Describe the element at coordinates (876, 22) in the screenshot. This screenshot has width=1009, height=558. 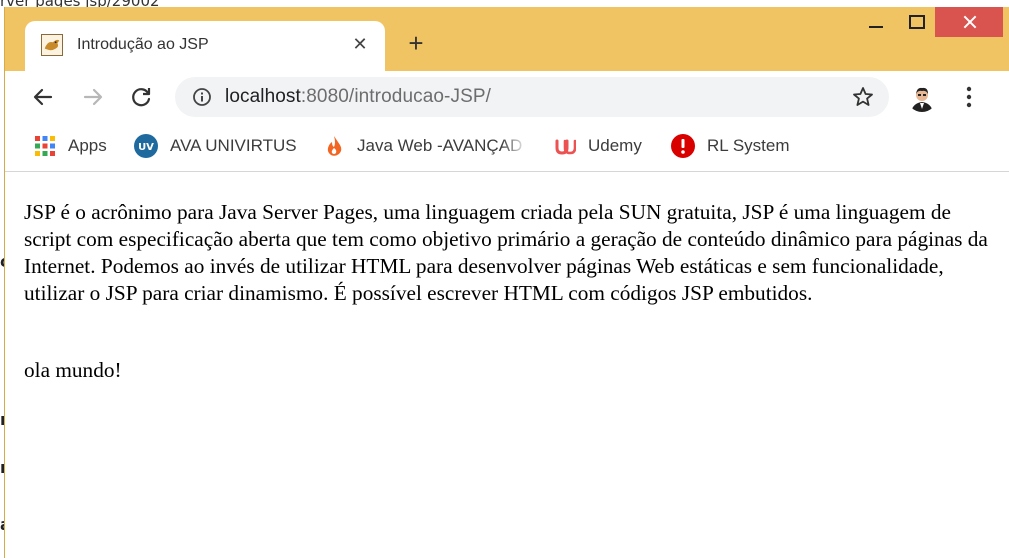
I see `minimize-button` at that location.